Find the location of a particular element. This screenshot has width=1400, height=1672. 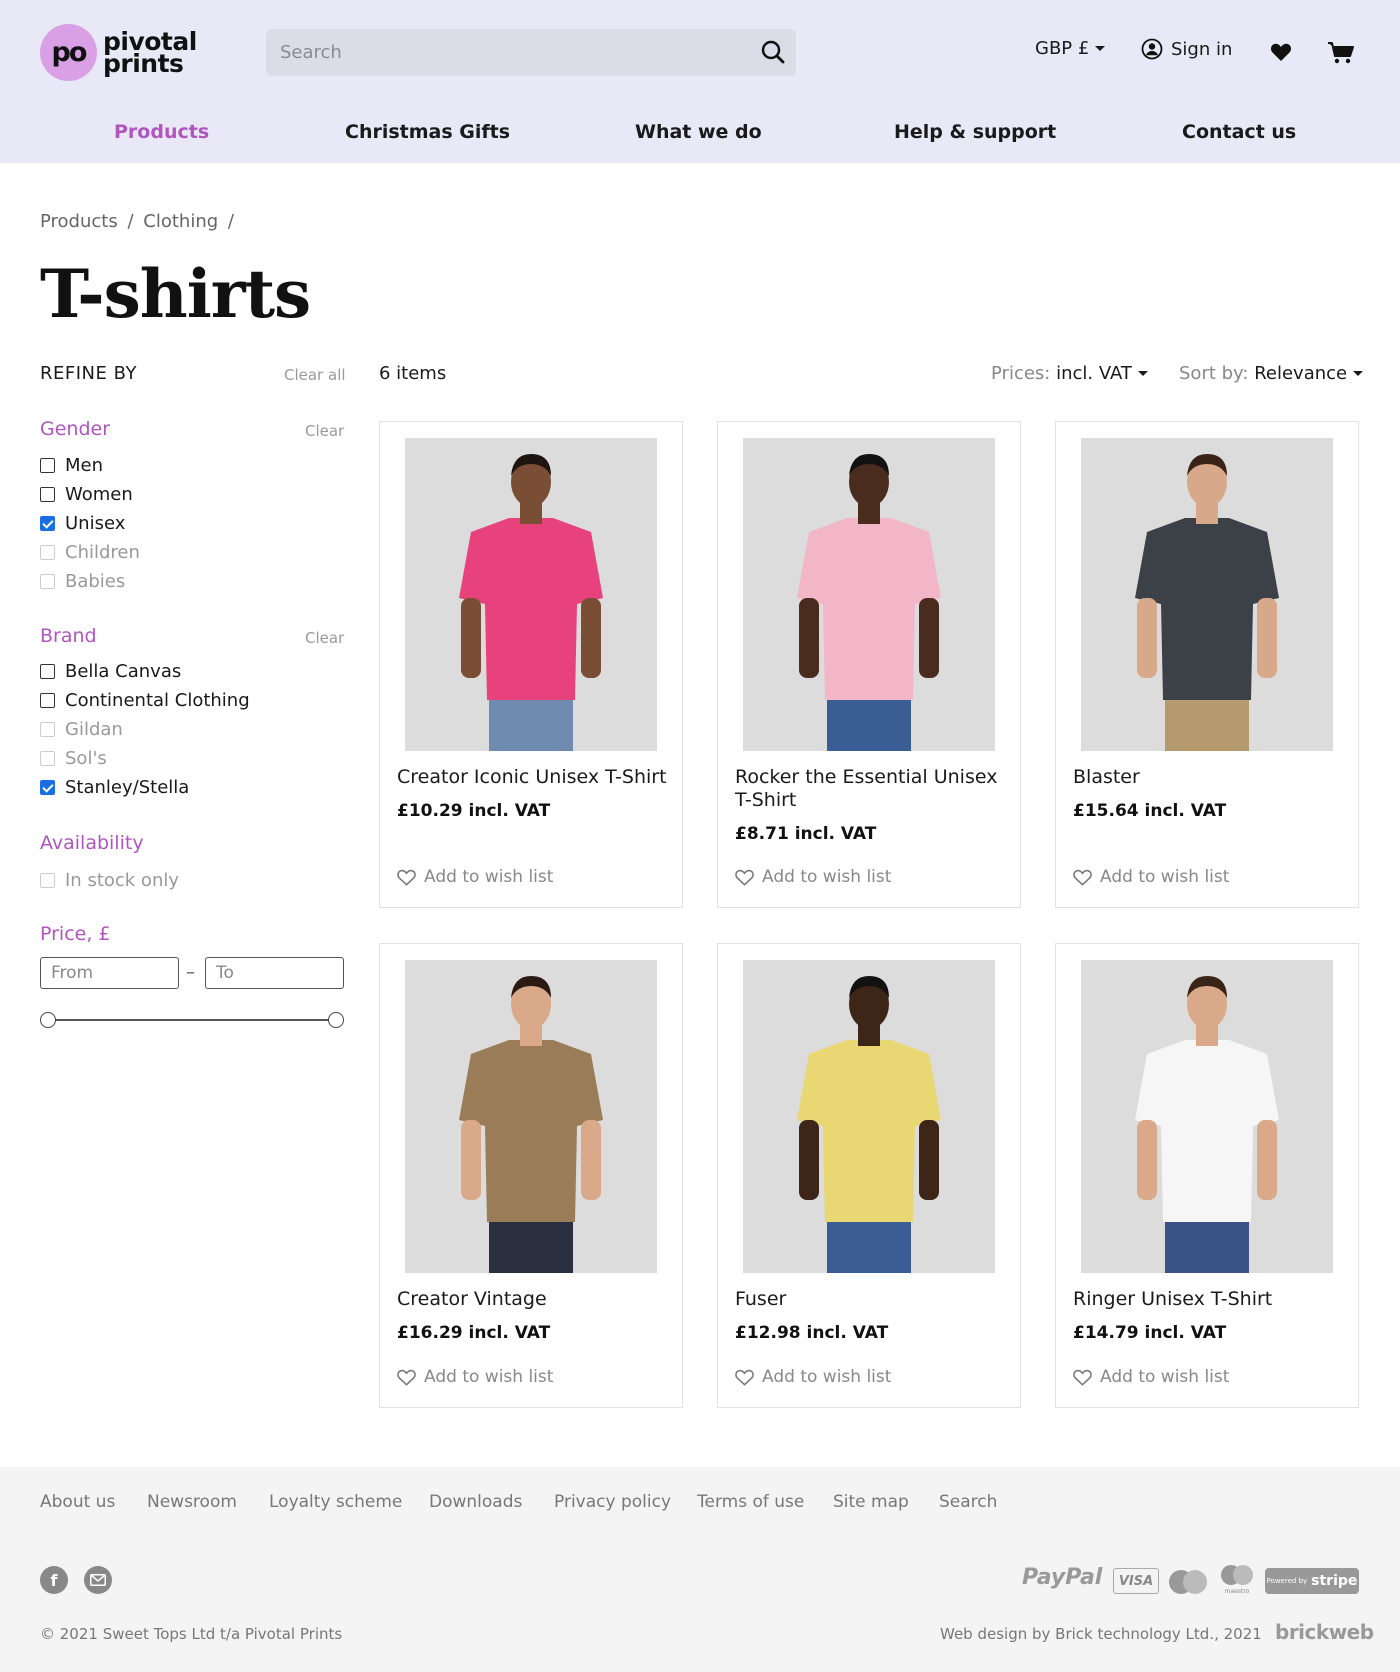

filter-brand-continental: Continental Clothing is located at coordinates (145, 700).